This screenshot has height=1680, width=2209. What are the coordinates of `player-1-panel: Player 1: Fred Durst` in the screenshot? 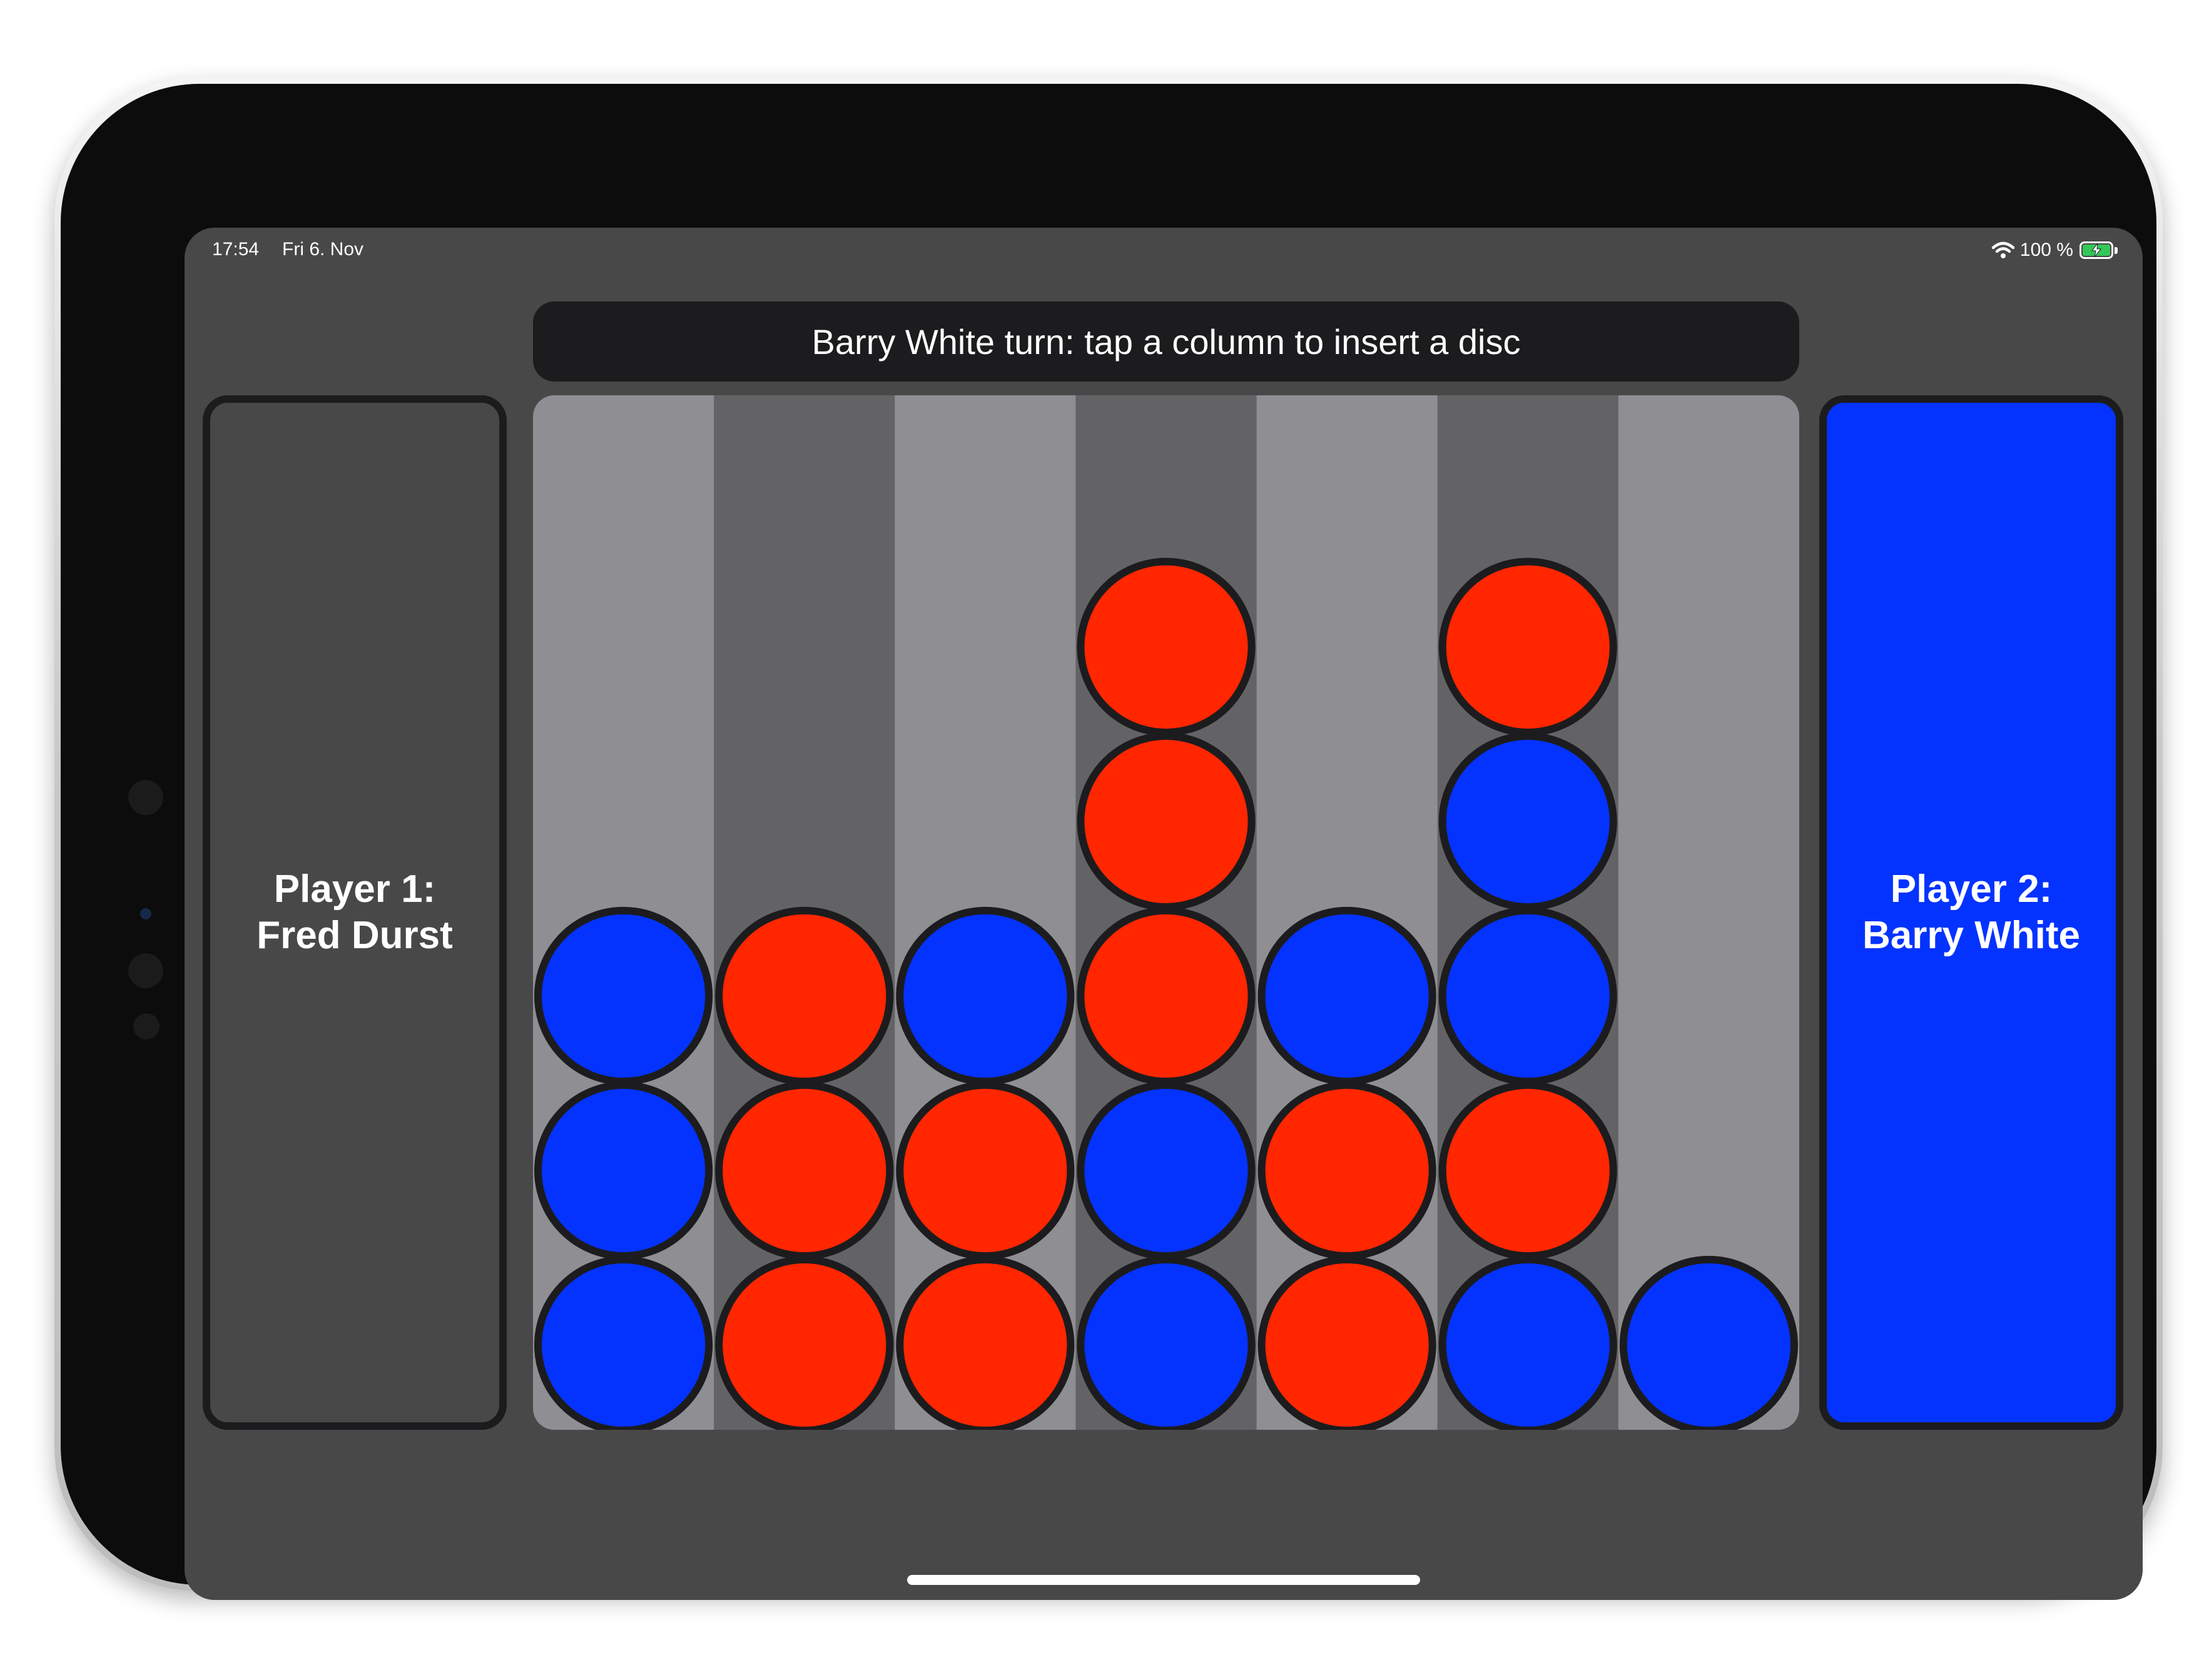 It's located at (355, 912).